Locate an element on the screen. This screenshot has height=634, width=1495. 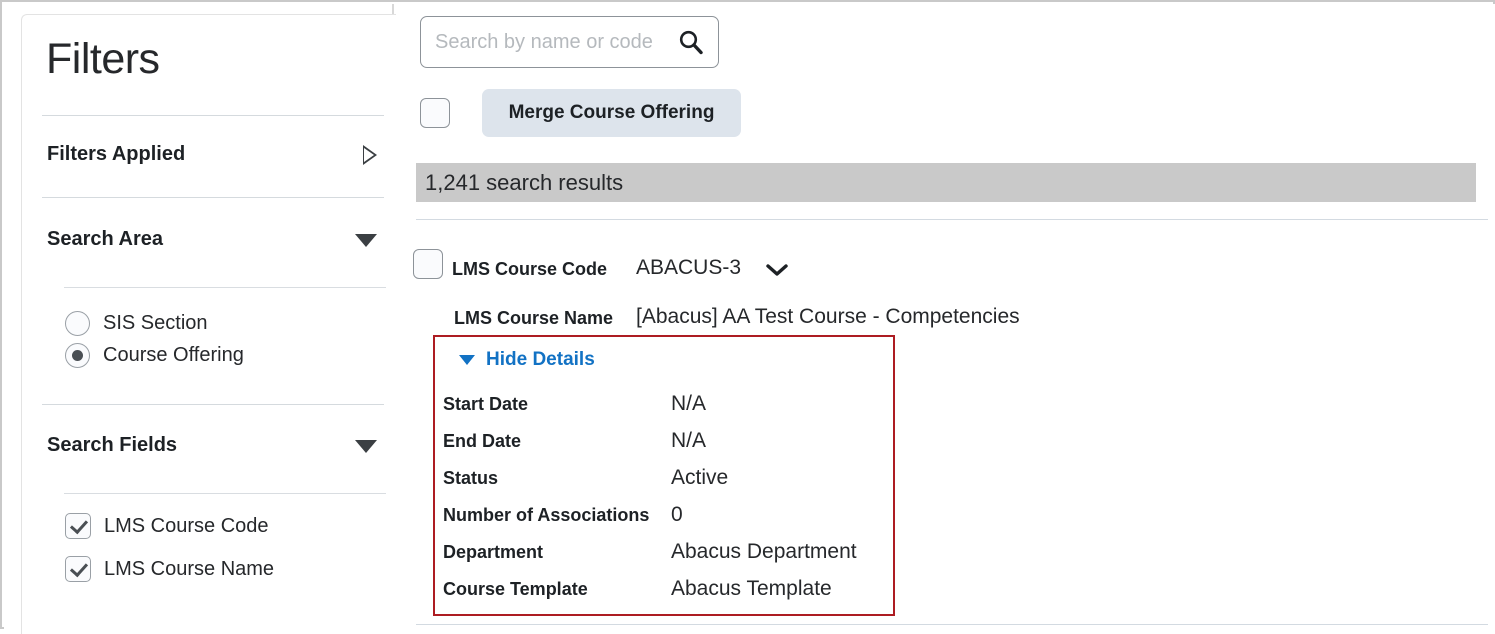
radio-option-sis-section: SIS Section is located at coordinates (136, 323).